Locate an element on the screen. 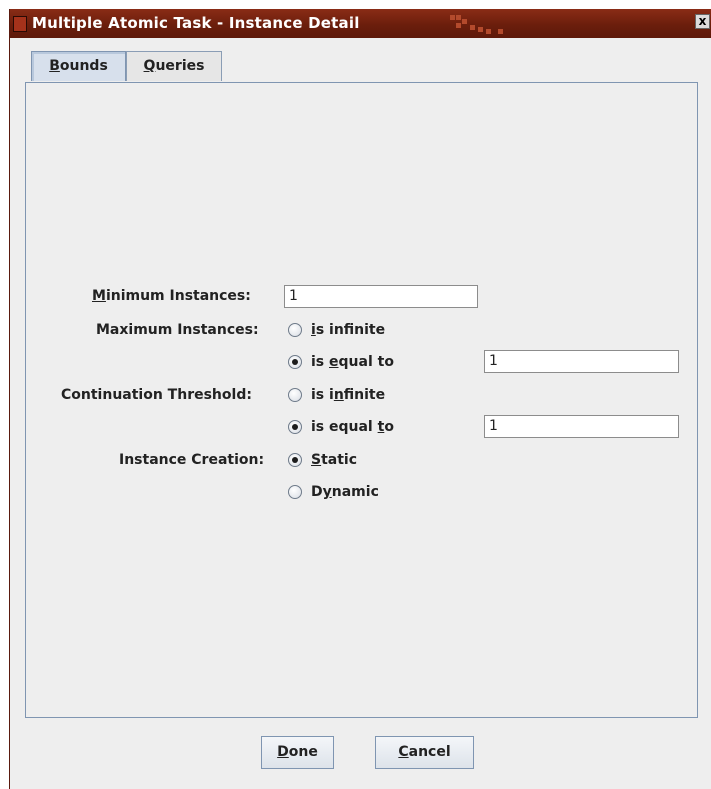 The height and width of the screenshot is (789, 711). maximum-instances-label: Maximum Instances: is located at coordinates (177, 330).